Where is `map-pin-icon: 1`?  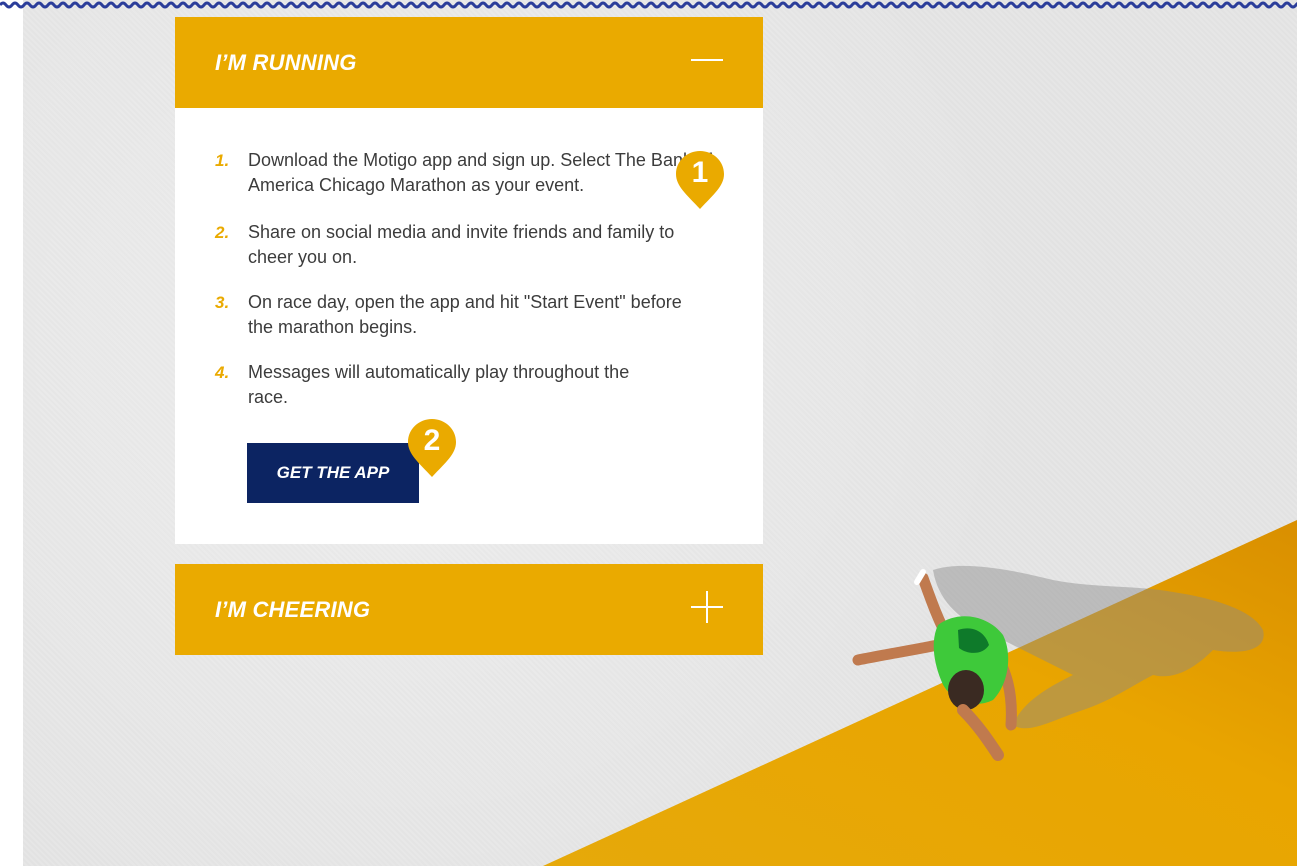
map-pin-icon: 1 is located at coordinates (700, 180).